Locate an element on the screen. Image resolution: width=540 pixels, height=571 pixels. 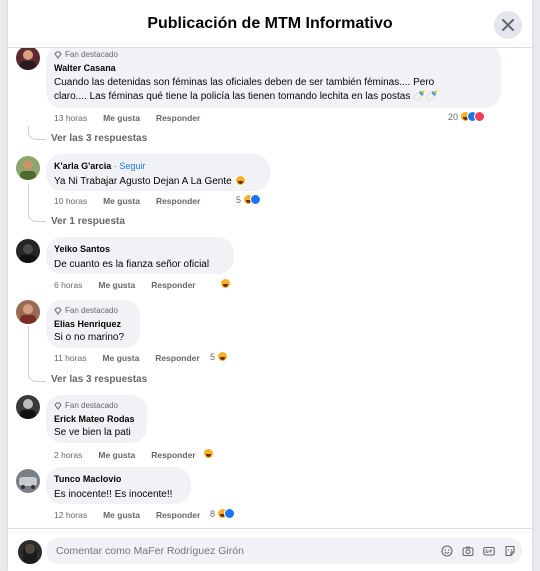
emoji-icon is located at coordinates (447, 551).